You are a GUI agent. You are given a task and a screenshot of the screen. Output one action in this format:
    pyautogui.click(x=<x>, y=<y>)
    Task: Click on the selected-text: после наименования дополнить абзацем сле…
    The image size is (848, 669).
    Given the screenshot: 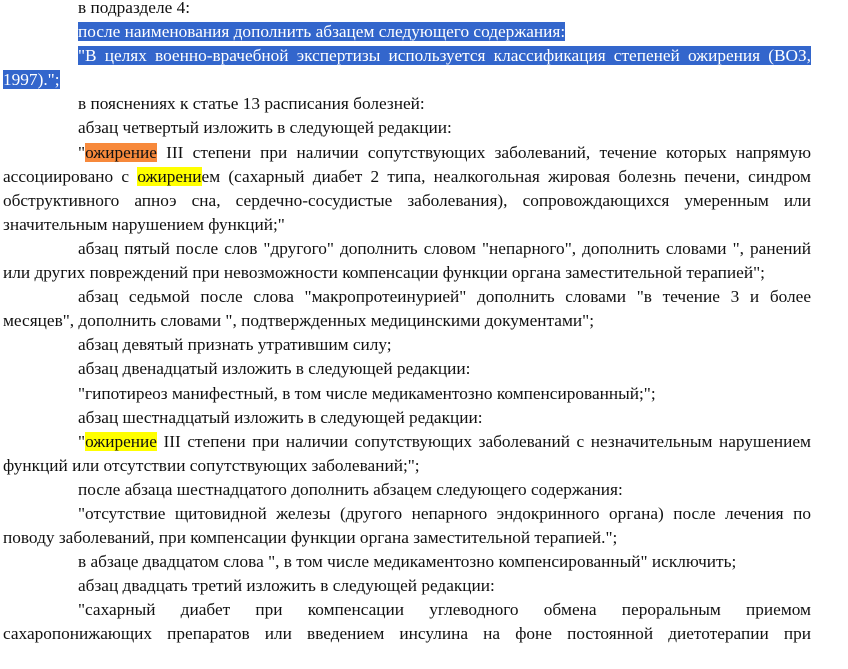 What is the action you would take?
    pyautogui.click(x=322, y=32)
    